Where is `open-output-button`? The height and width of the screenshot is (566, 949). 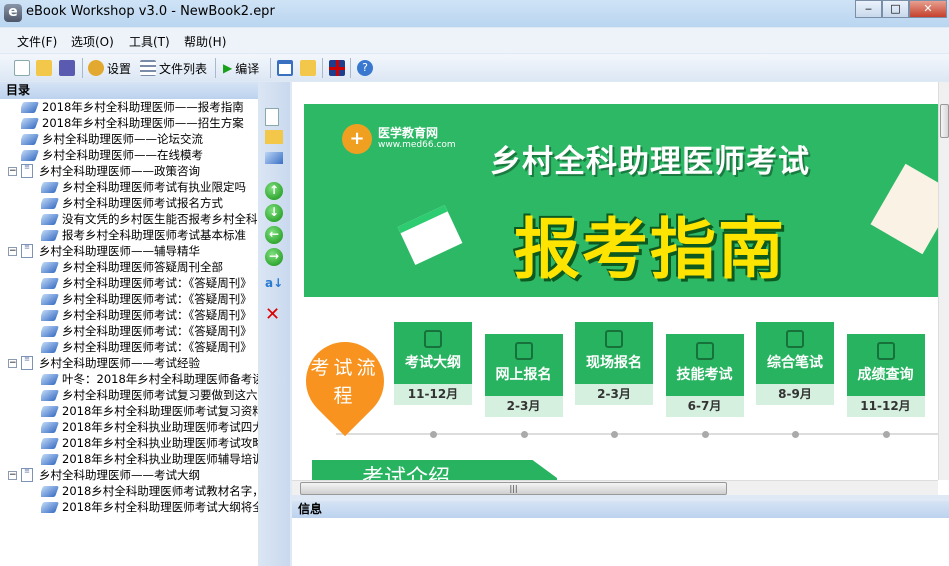 open-output-button is located at coordinates (308, 68).